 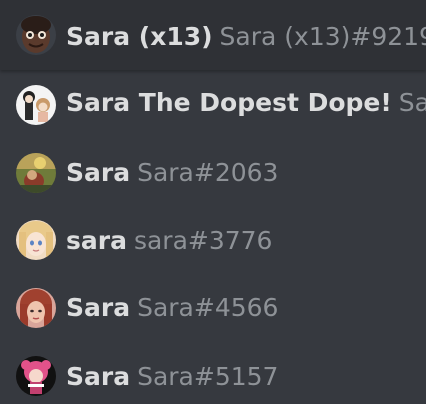 I want to click on username: sara, so click(x=96, y=240).